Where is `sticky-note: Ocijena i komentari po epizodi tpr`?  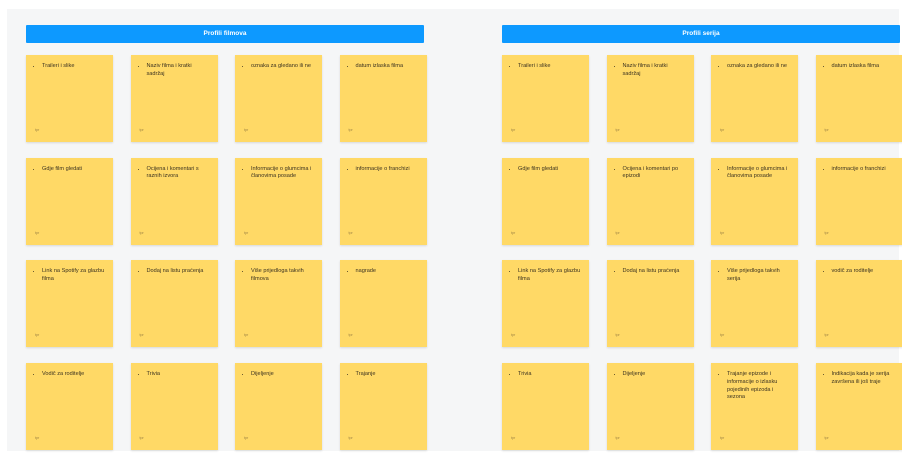
sticky-note: Ocijena i komentari po epizodi tpr is located at coordinates (650, 201).